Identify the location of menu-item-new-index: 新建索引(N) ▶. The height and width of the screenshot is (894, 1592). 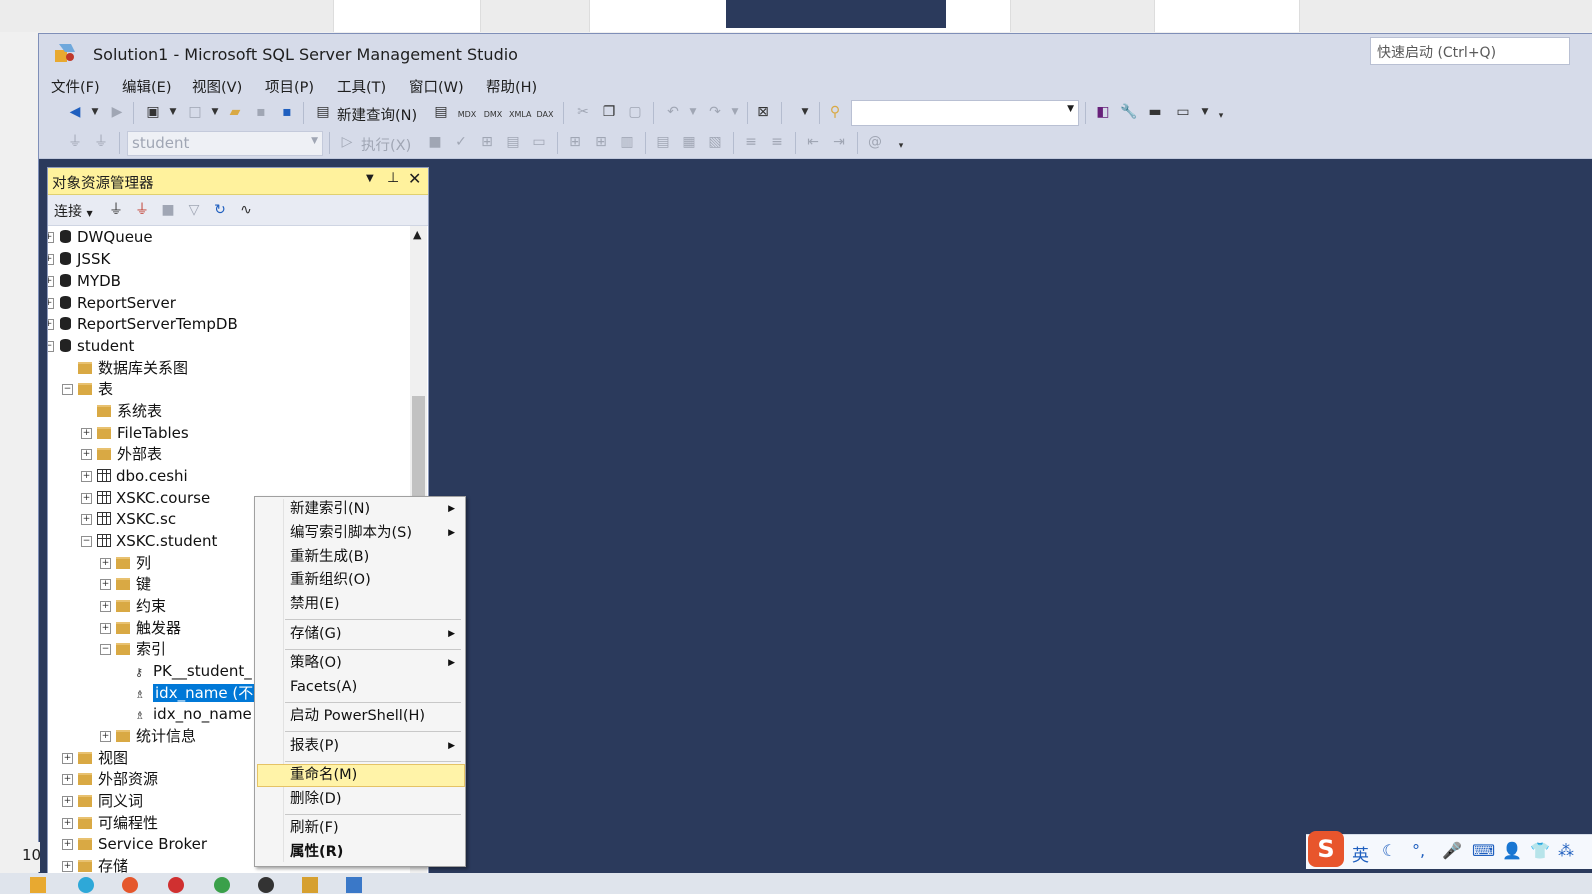
(360, 509).